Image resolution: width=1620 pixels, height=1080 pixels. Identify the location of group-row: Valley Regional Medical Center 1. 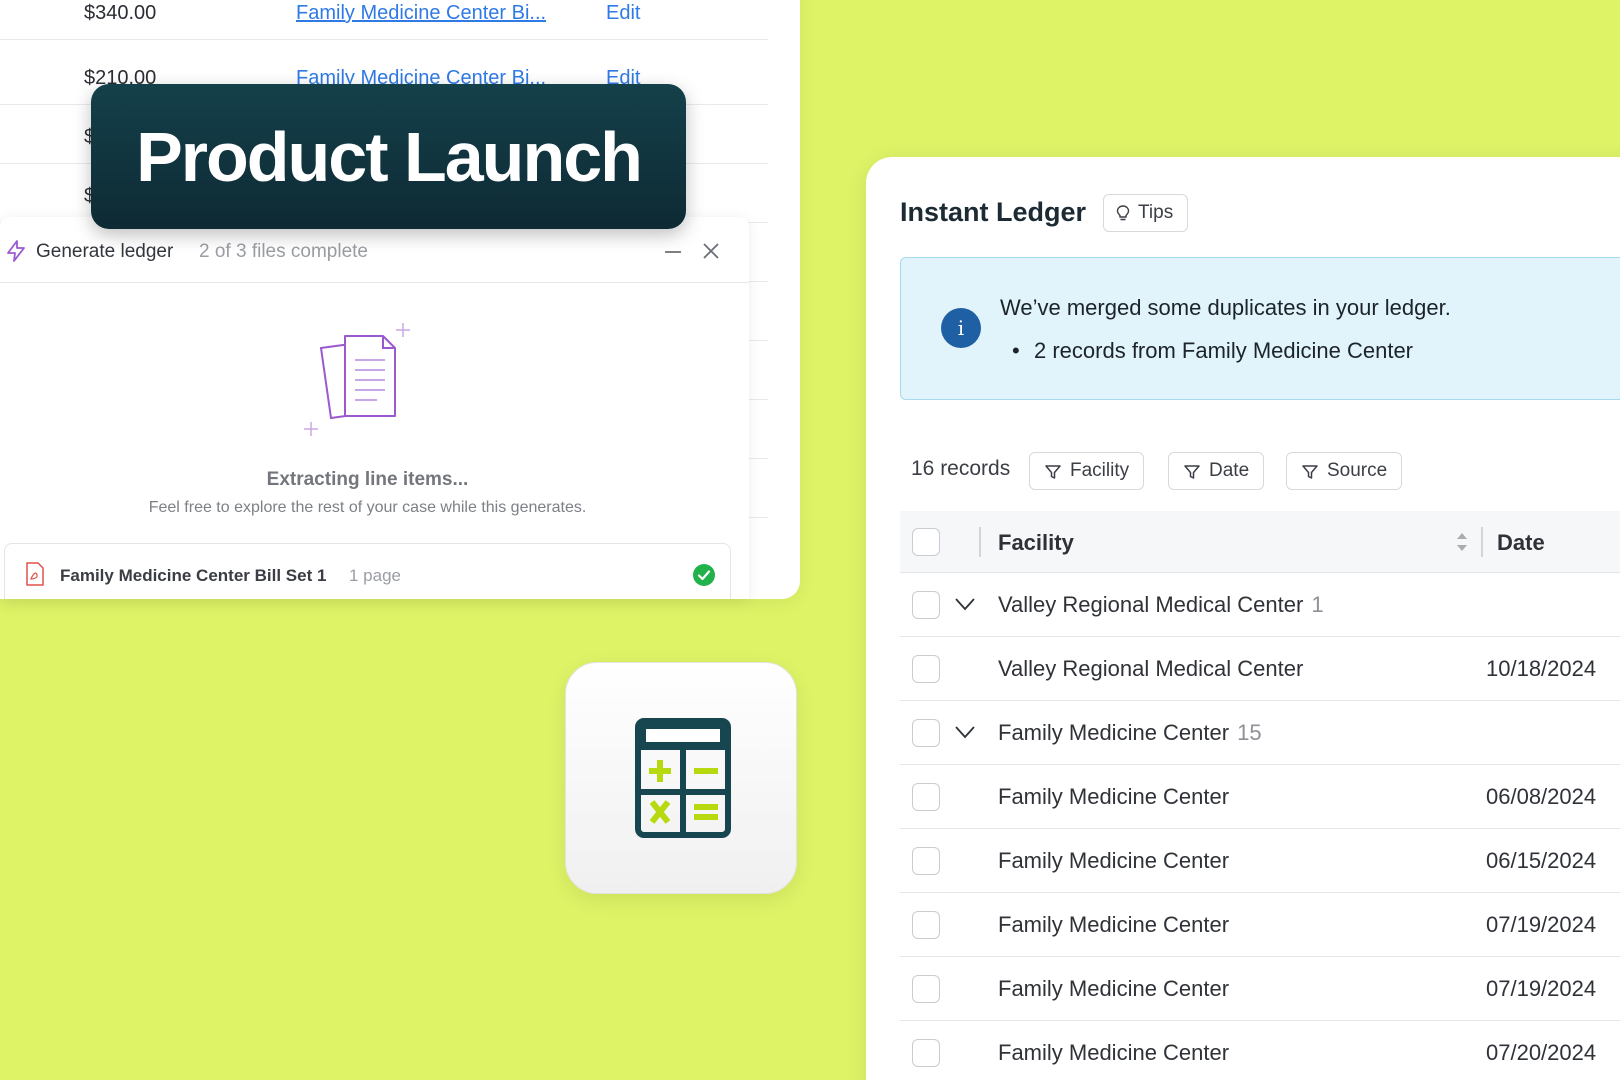
(1260, 605).